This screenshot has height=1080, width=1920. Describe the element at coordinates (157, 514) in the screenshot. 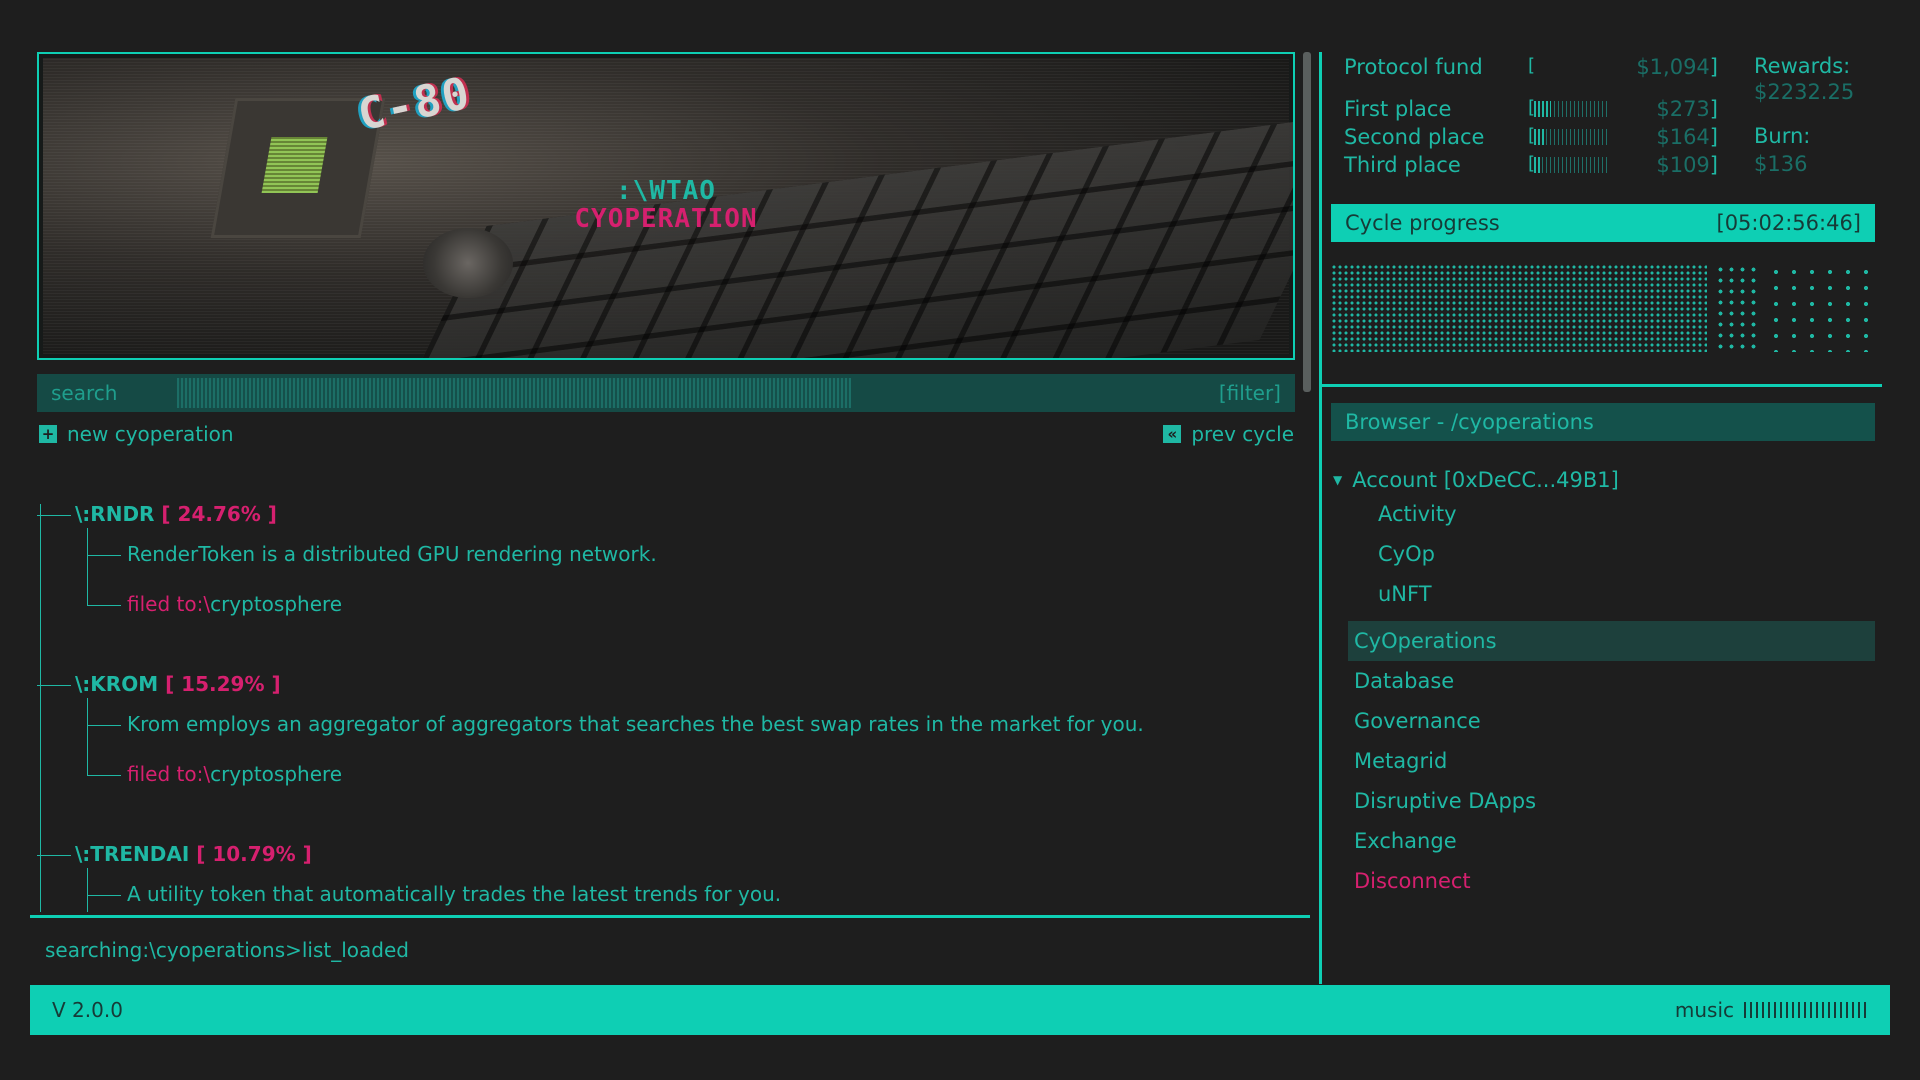

I see `entry-heading: \:RNDR [ 24.76% ]` at that location.